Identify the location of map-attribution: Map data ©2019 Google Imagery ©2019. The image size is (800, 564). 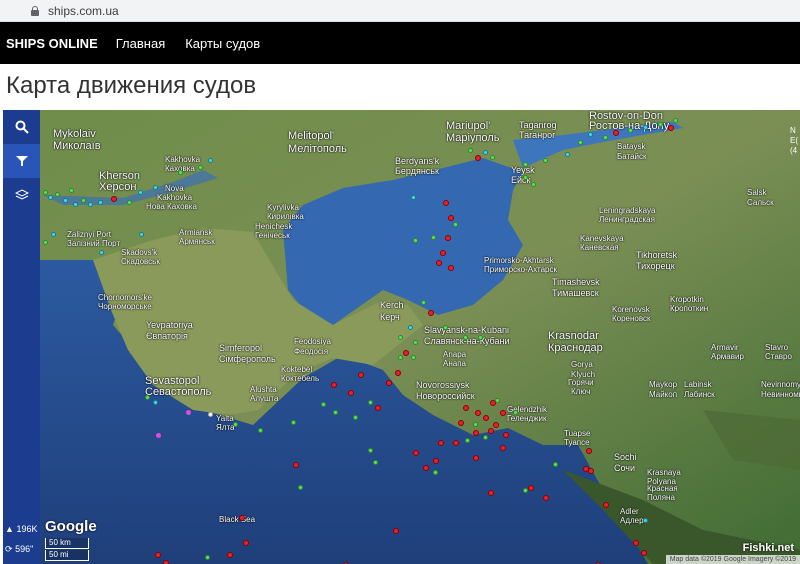
(732, 559).